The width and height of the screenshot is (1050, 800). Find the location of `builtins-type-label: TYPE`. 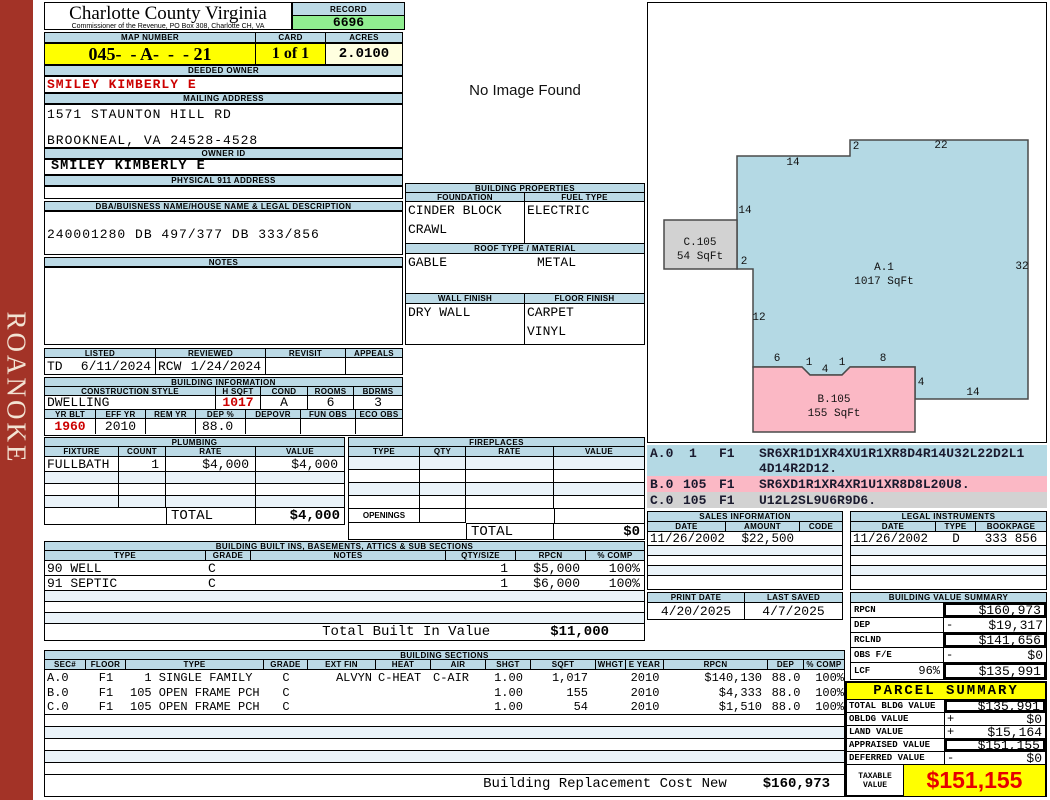

builtins-type-label: TYPE is located at coordinates (125, 555).